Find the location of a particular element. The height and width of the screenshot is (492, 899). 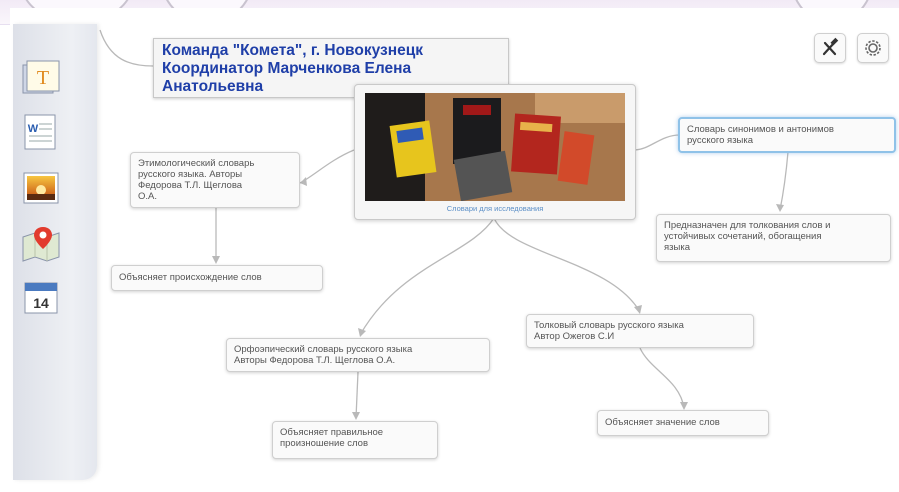

central-node-caption: Словари для исследования is located at coordinates (495, 208).